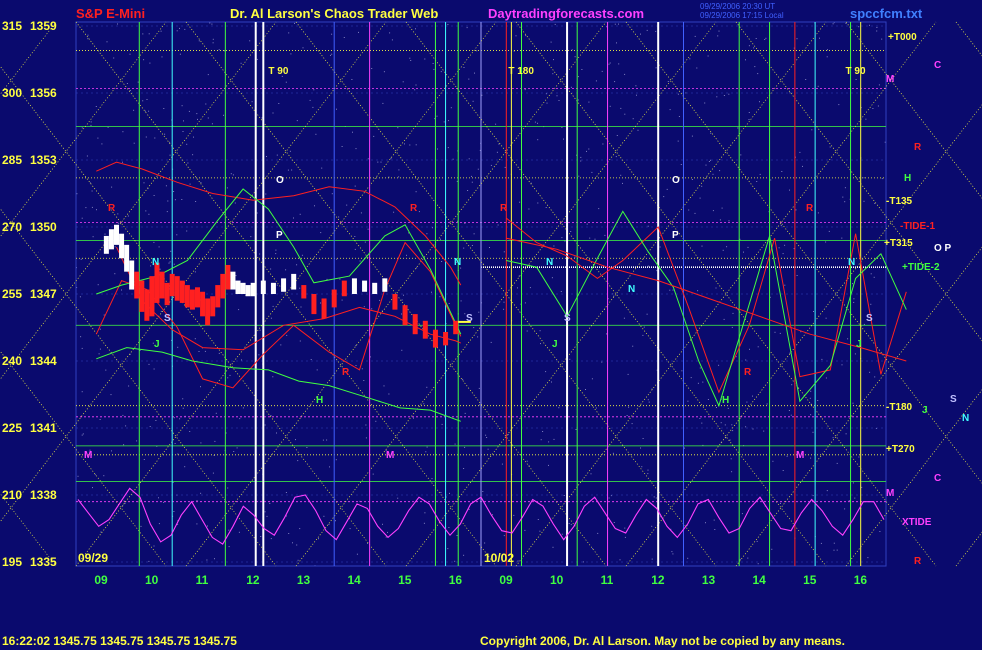  Describe the element at coordinates (918, 561) in the screenshot. I see `right-label: R` at that location.